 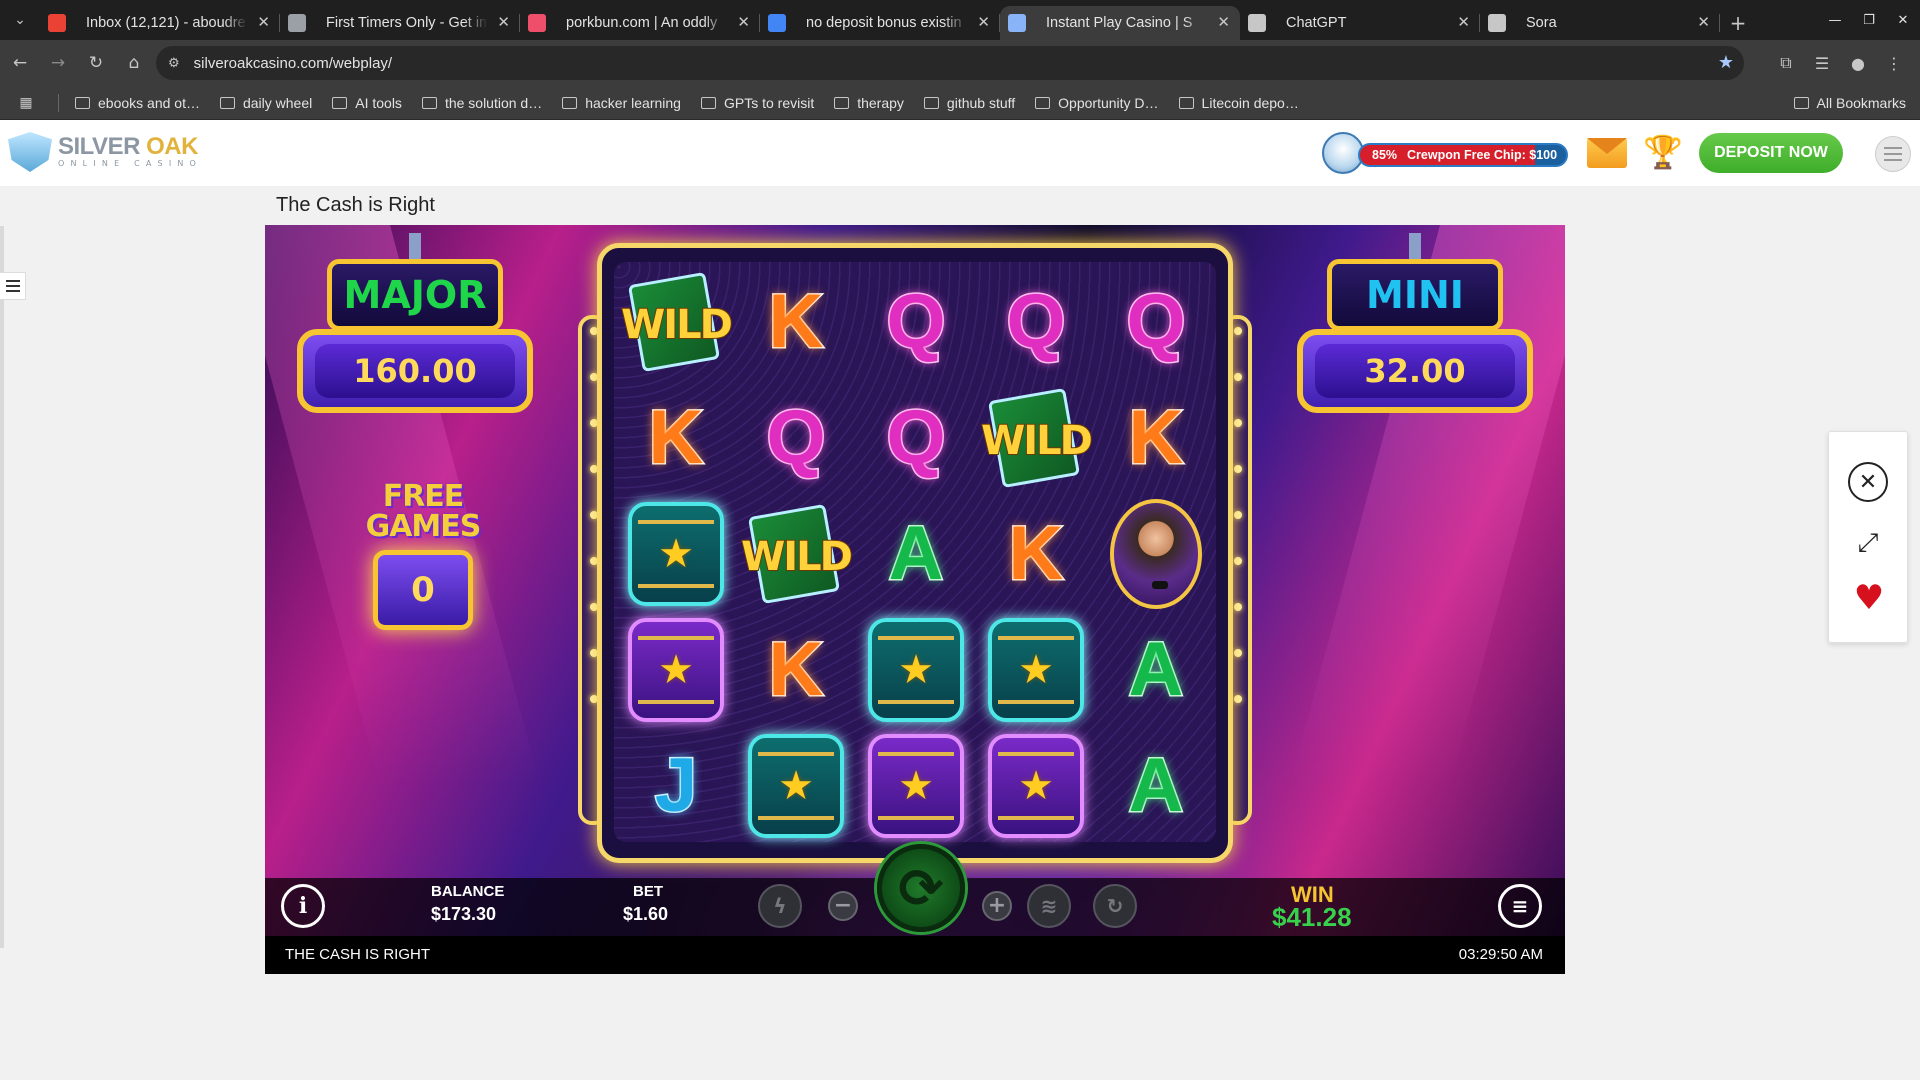 What do you see at coordinates (1360, 23) in the screenshot?
I see `browser-tab: ChatGPT ✕` at bounding box center [1360, 23].